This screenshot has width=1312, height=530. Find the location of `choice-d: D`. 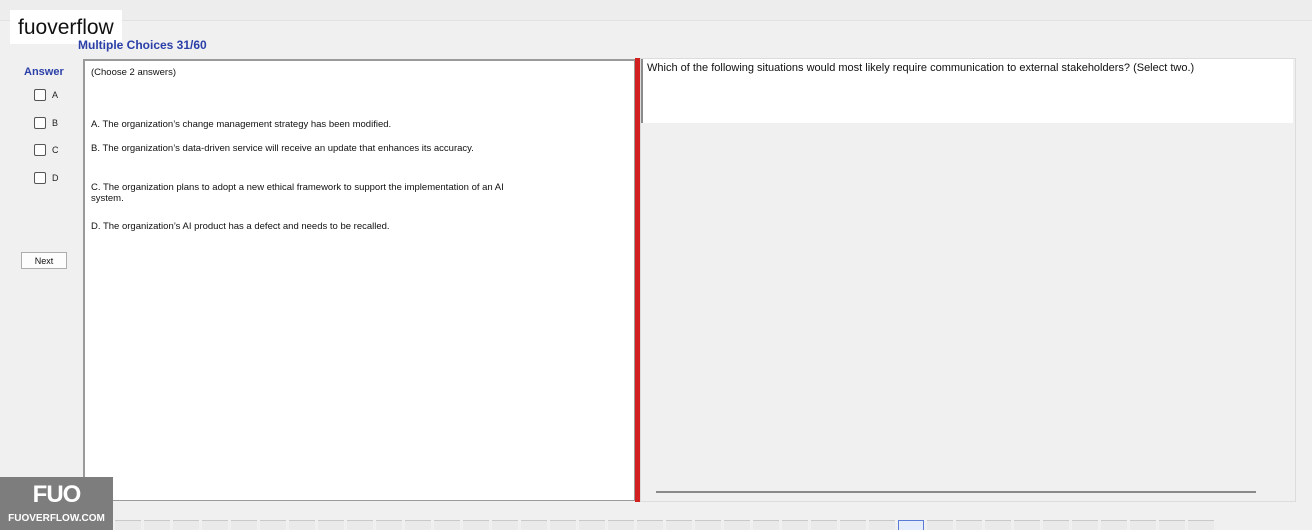

choice-d: D is located at coordinates (46, 178).